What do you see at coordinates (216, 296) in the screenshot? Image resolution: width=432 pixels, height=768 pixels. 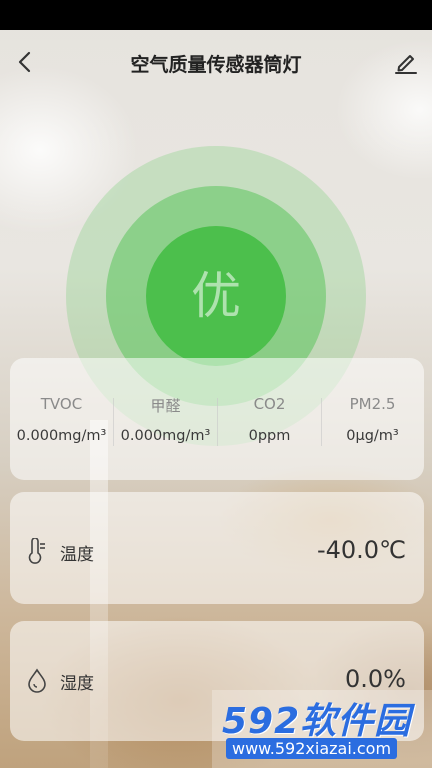 I see `air-quality-label: 优` at bounding box center [216, 296].